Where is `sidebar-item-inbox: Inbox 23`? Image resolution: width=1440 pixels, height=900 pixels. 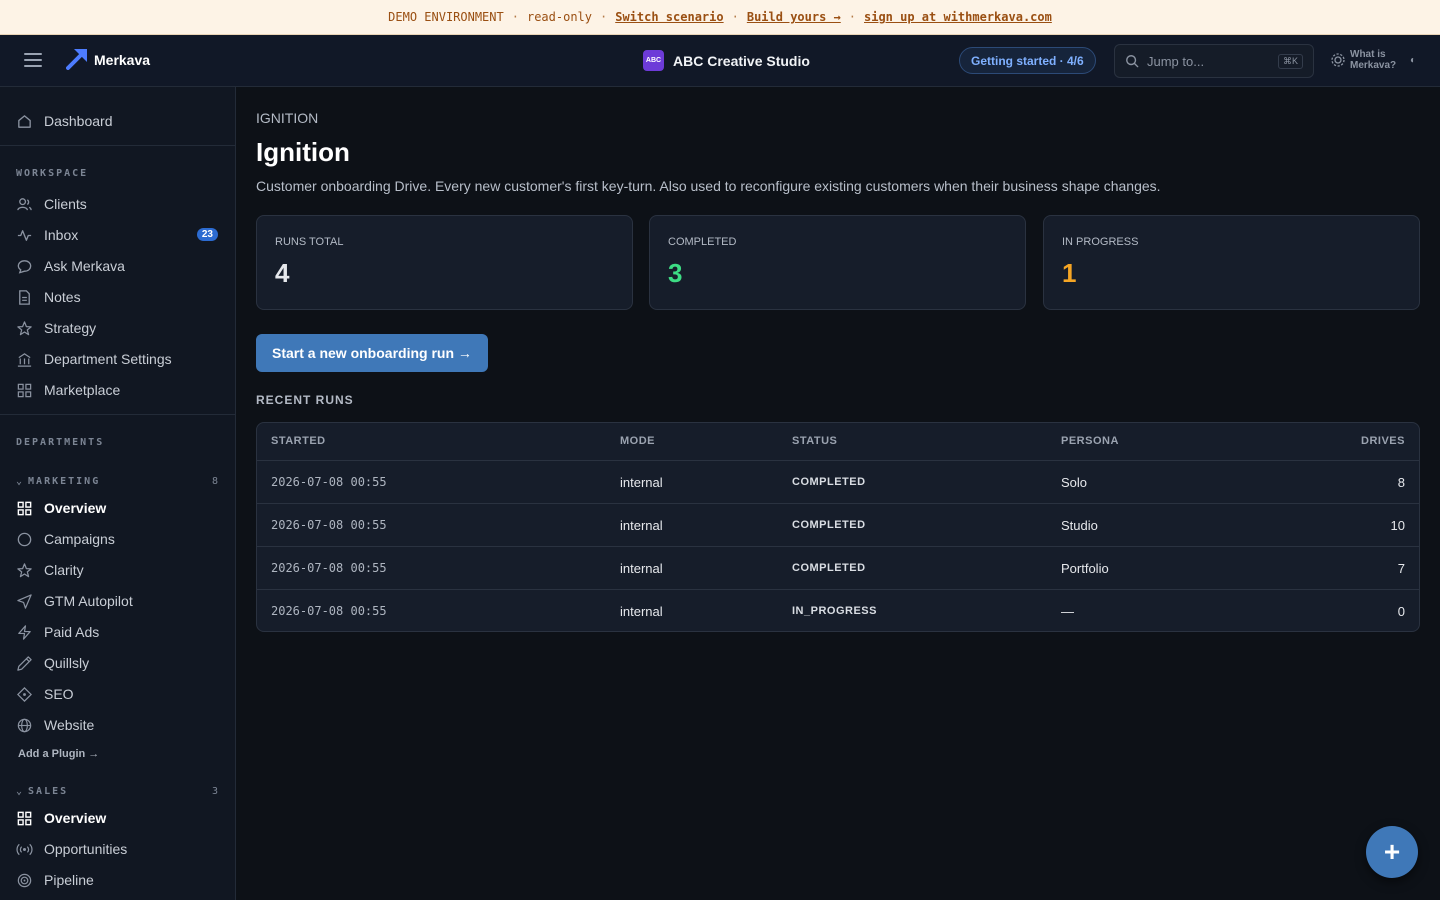
sidebar-item-inbox: Inbox 23 is located at coordinates (118, 235).